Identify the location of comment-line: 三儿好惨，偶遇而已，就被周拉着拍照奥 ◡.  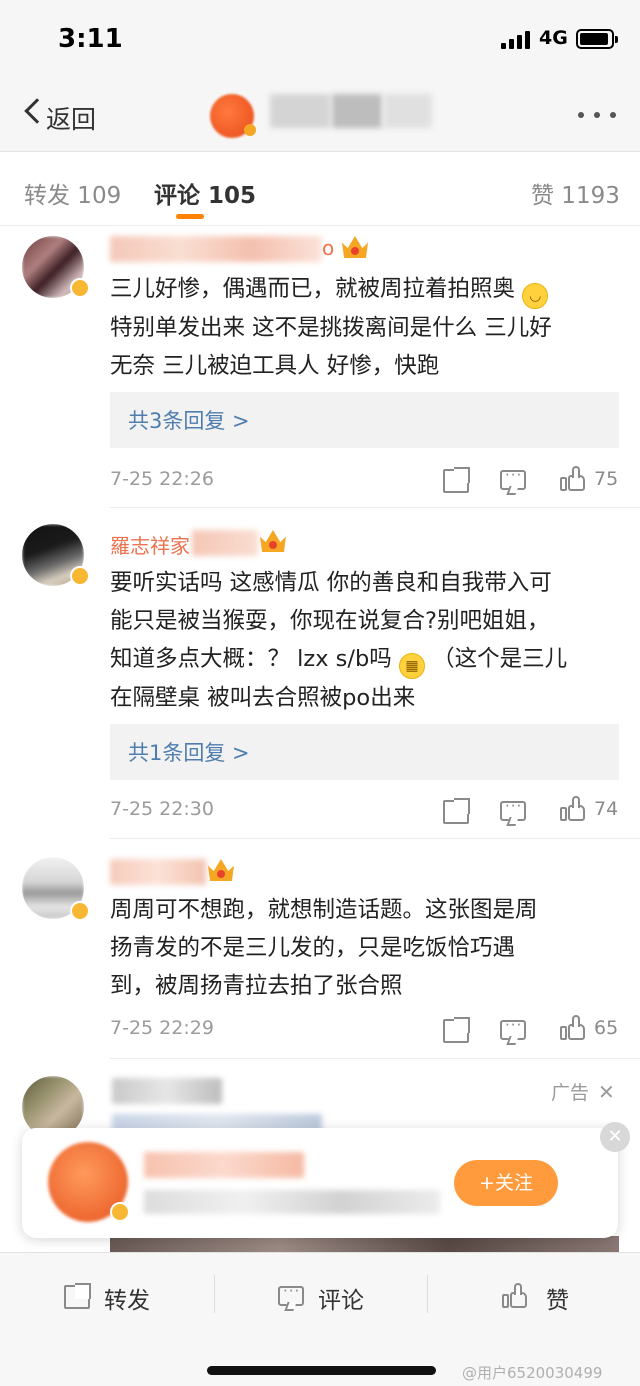
(370, 289).